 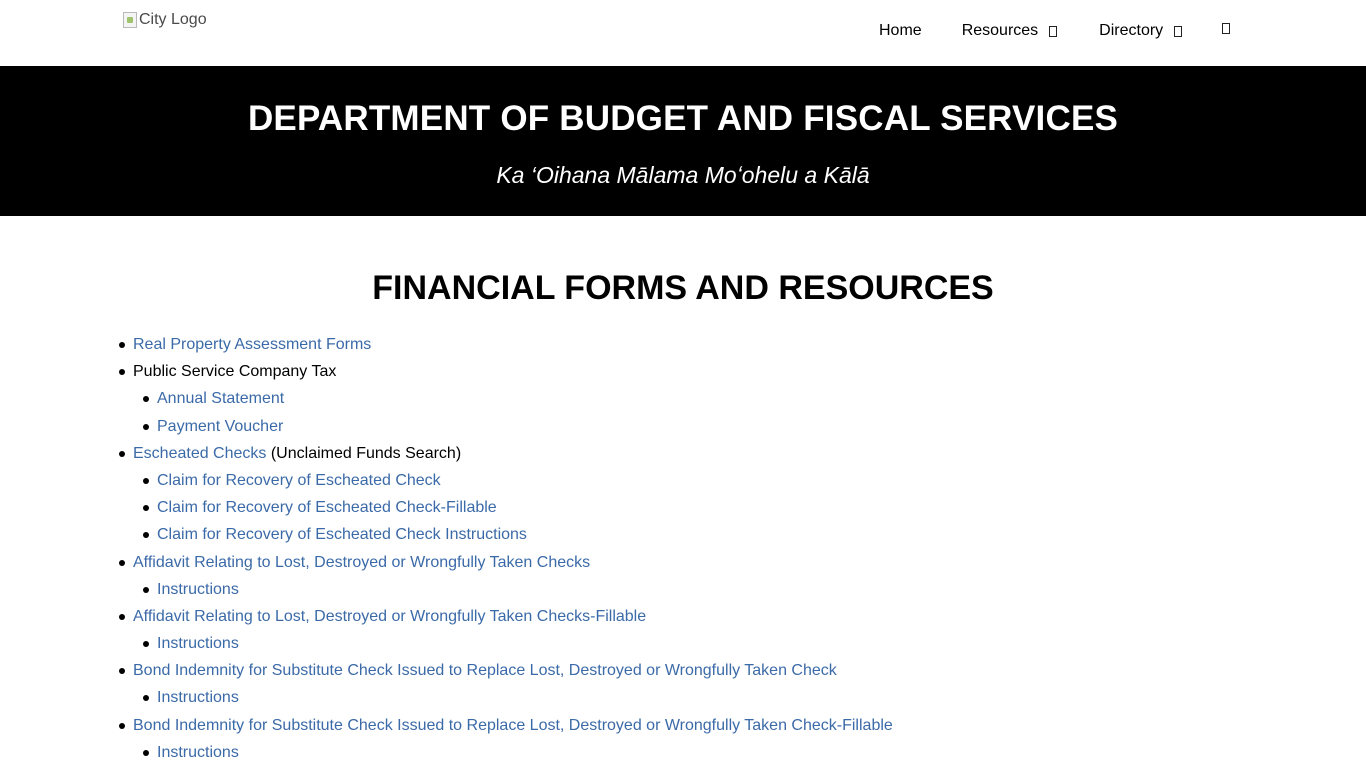 I want to click on logo-alt-text: City Logo, so click(x=173, y=19).